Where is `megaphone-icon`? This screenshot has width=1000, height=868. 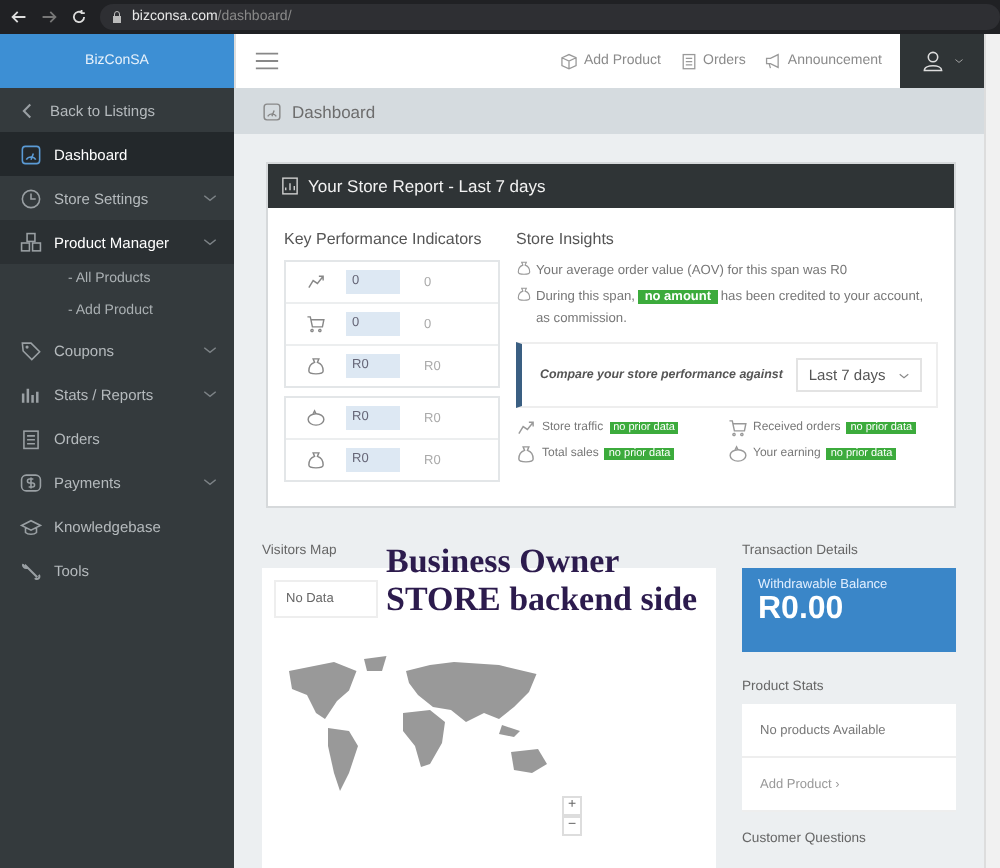
megaphone-icon is located at coordinates (772, 61).